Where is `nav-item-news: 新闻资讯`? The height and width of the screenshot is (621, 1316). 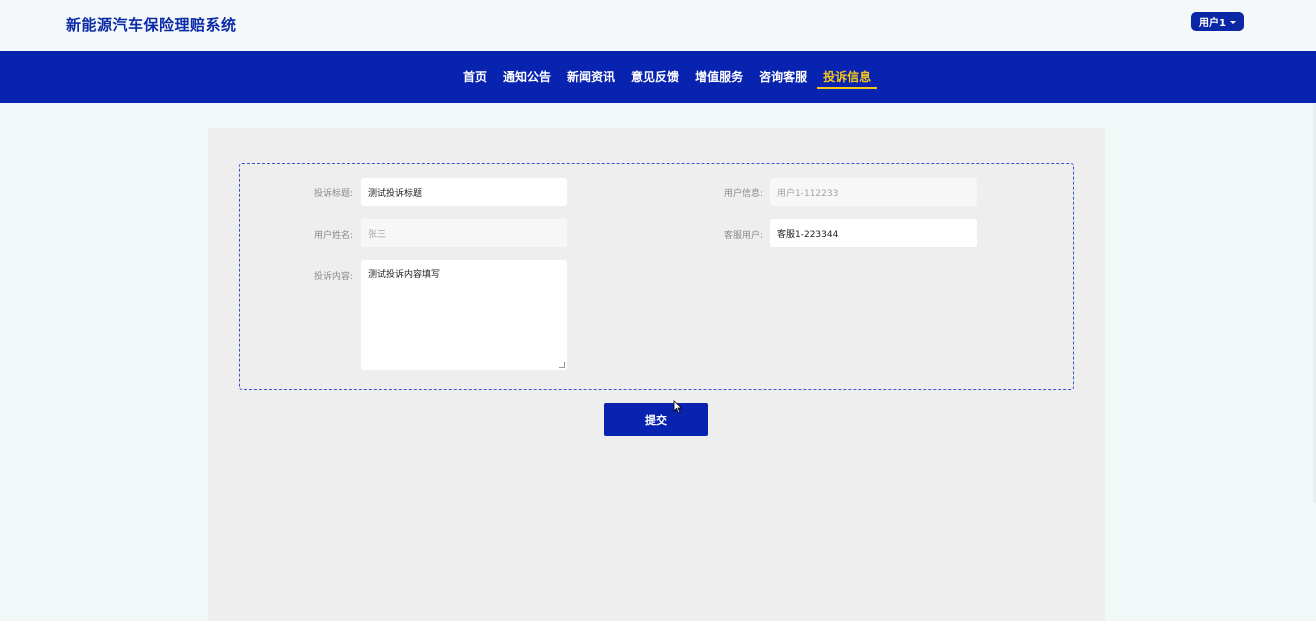 nav-item-news: 新闻资讯 is located at coordinates (591, 77).